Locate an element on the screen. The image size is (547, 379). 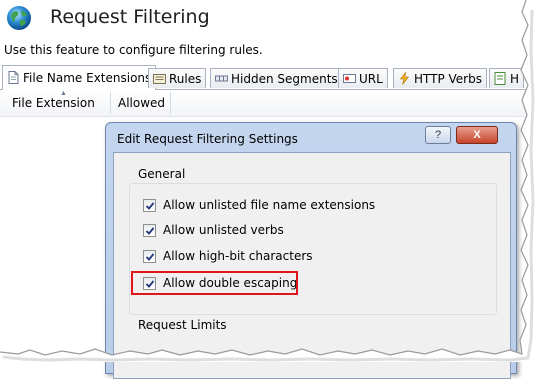
tab-url: URL is located at coordinates (363, 78).